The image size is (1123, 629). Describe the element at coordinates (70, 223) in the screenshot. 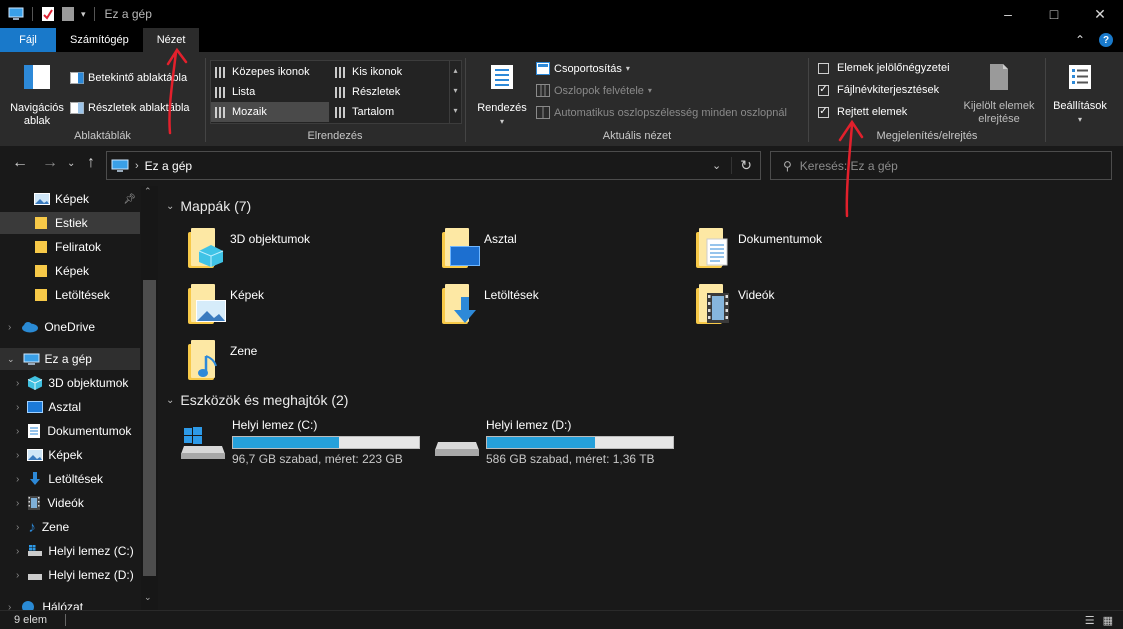

I see `sidebar-item-estiek: Estiek` at that location.